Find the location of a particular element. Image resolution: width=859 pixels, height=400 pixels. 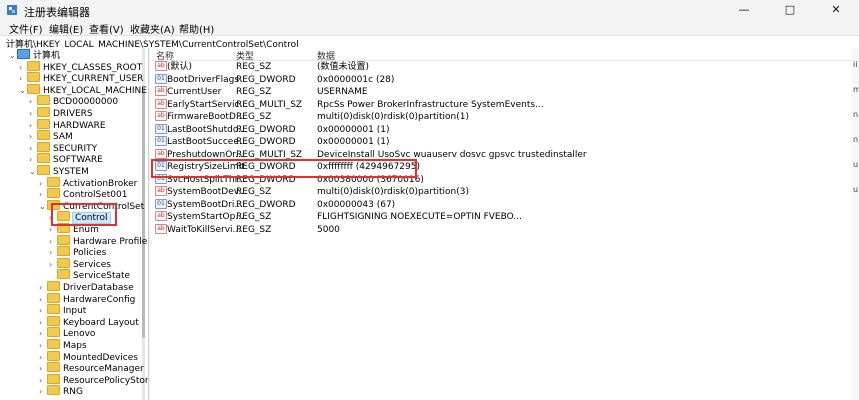

close-button: ✕ is located at coordinates (836, 10).